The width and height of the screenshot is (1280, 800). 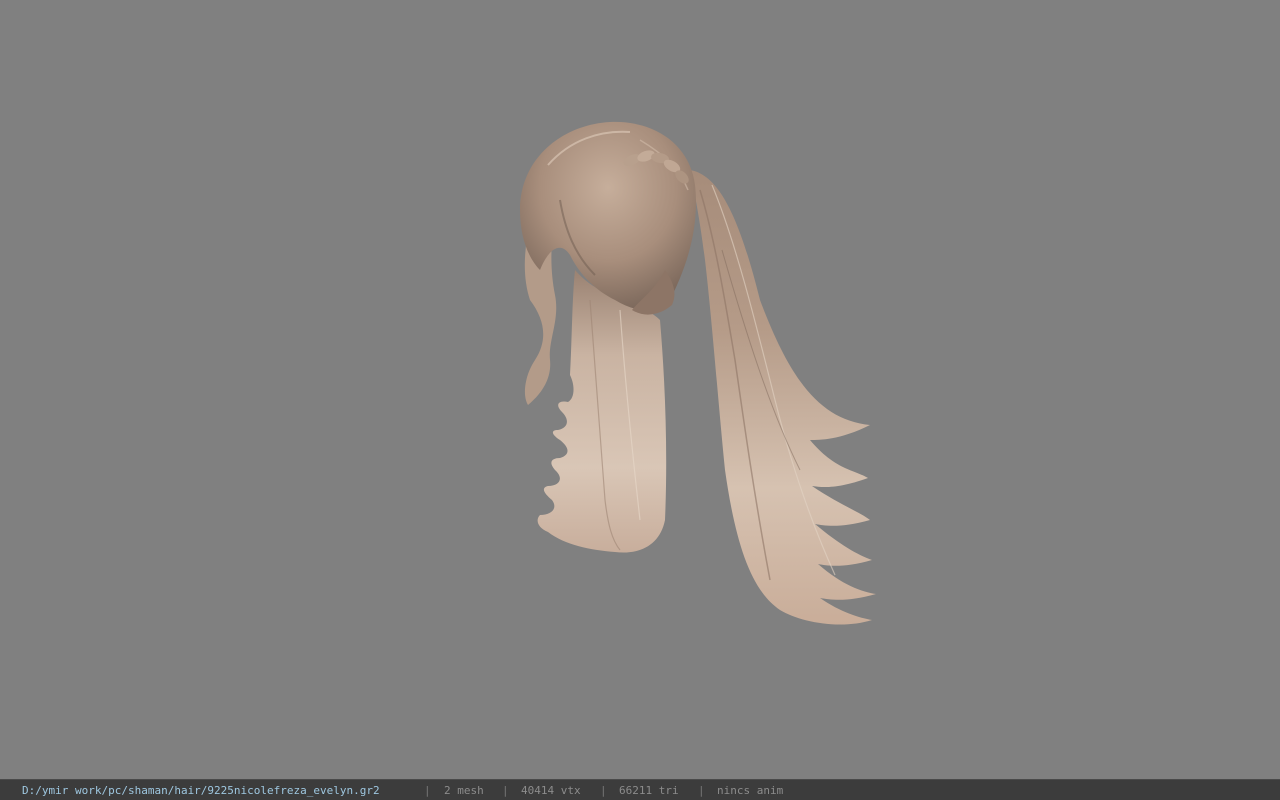 What do you see at coordinates (464, 790) in the screenshot?
I see `mesh-count: 2 mesh` at bounding box center [464, 790].